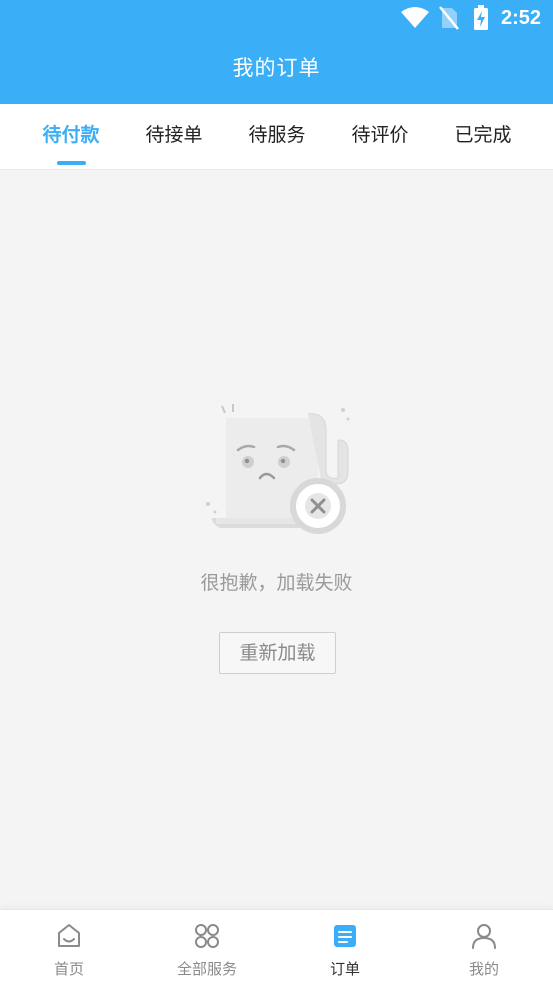 The image size is (553, 983). I want to click on status-time: 2:52, so click(520, 18).